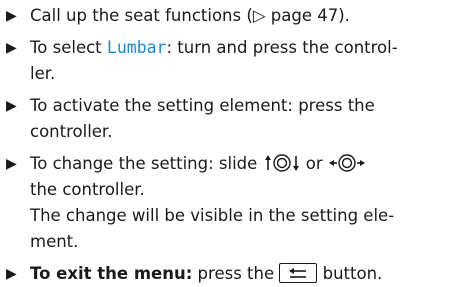 The height and width of the screenshot is (287, 470). I want to click on step-text-pre: press the, so click(236, 273).